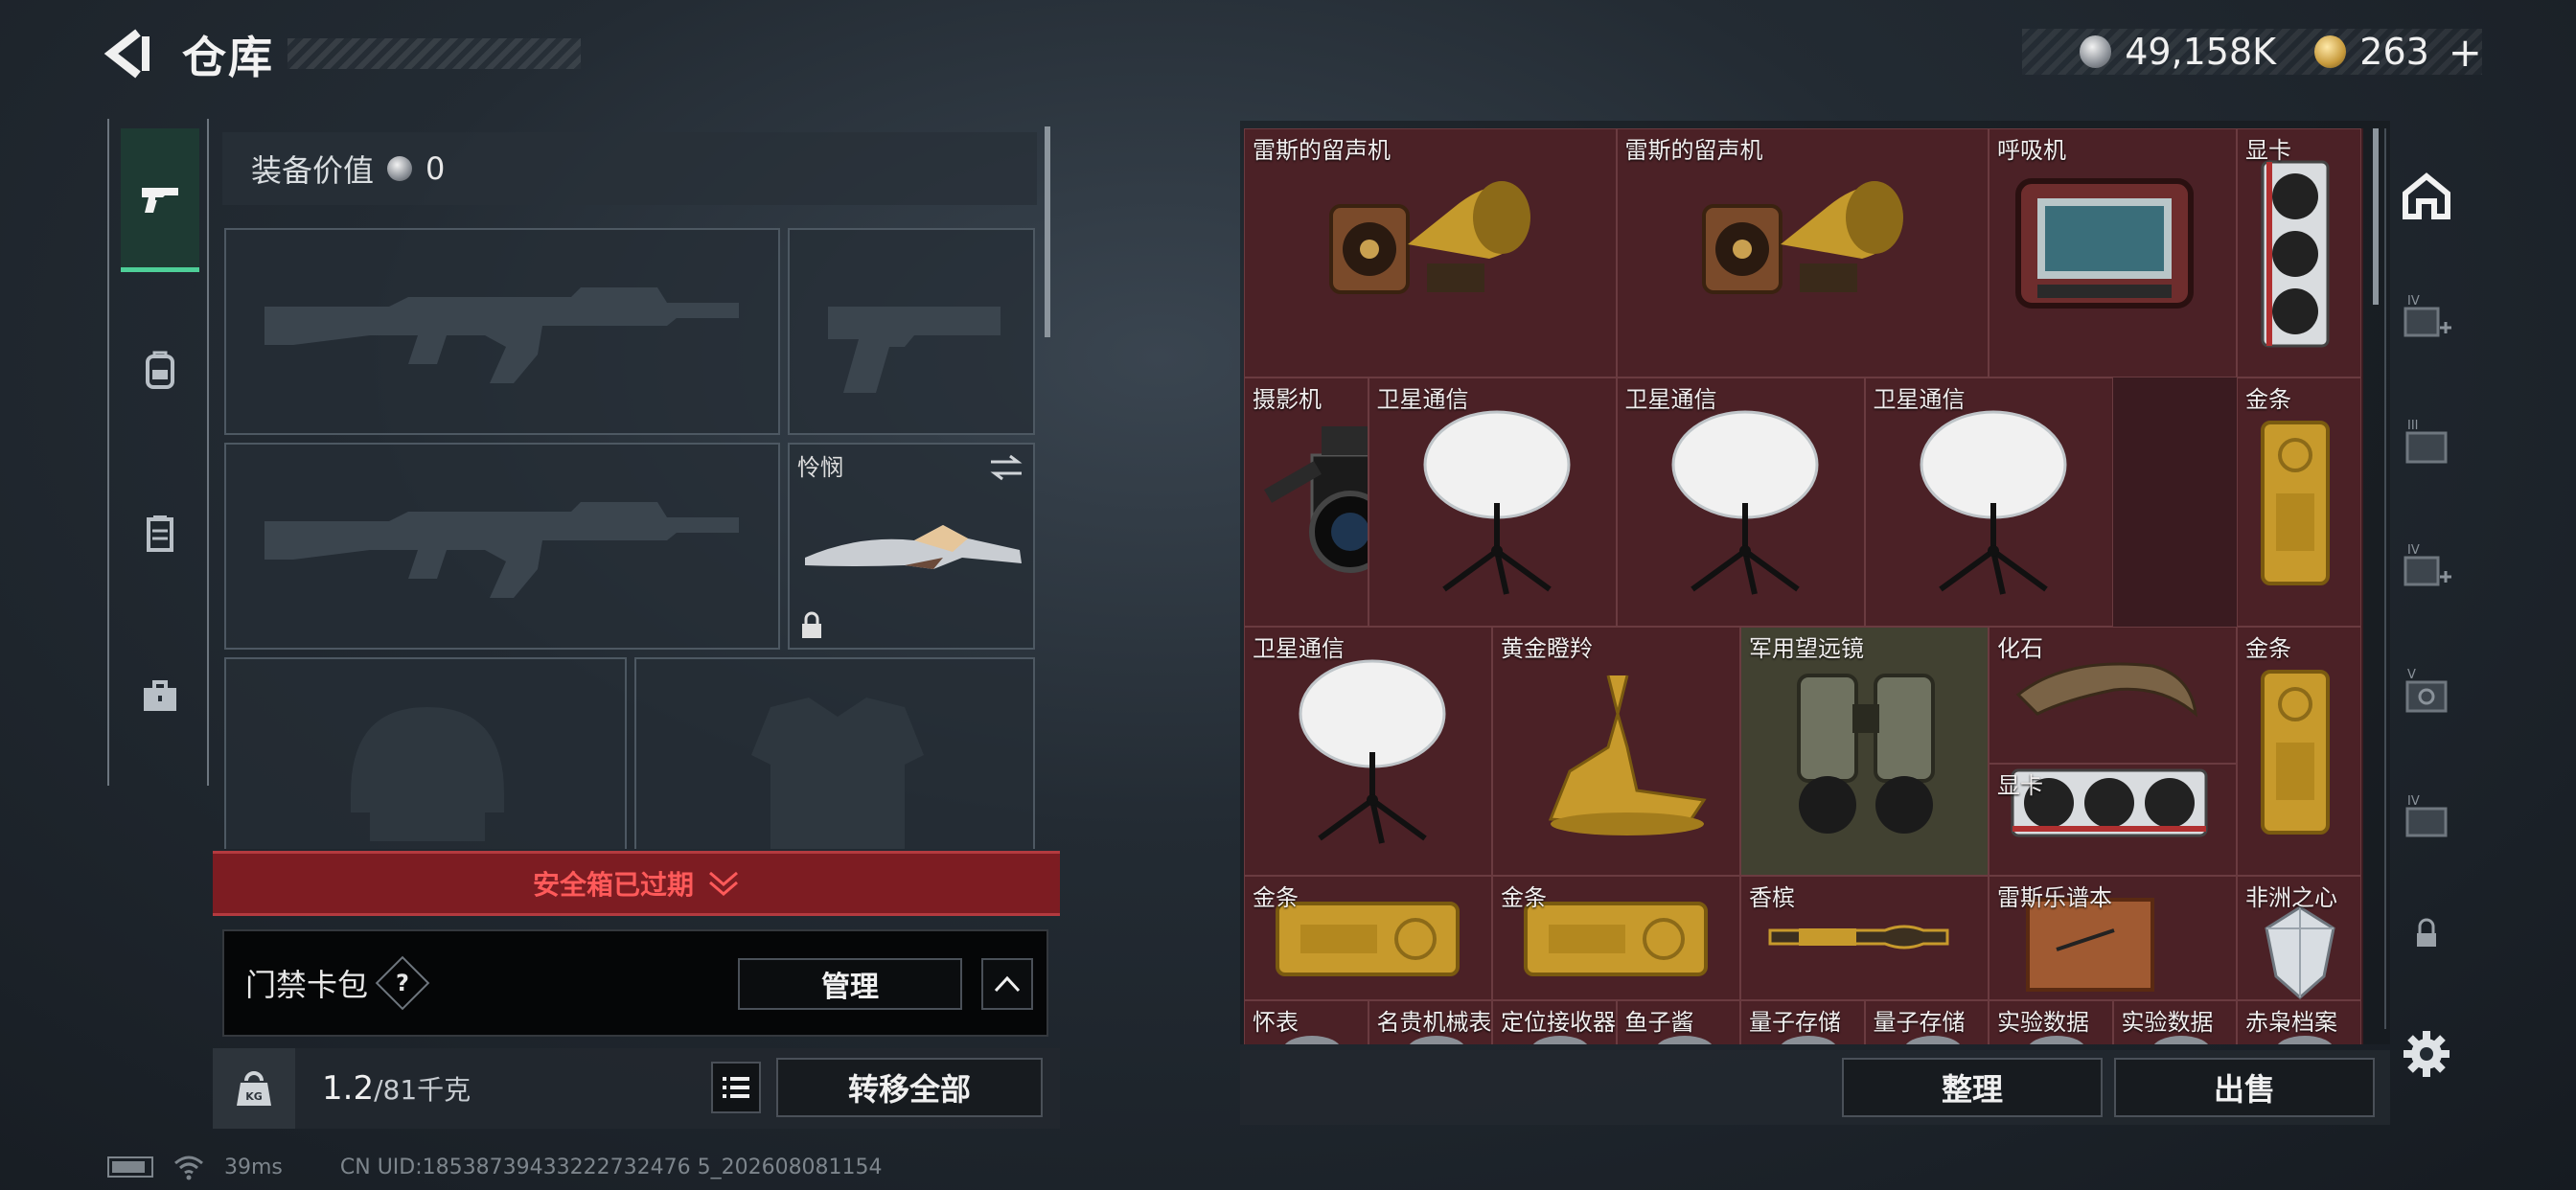 This screenshot has width=2576, height=1190. Describe the element at coordinates (736, 1088) in the screenshot. I see `list-view-button` at that location.